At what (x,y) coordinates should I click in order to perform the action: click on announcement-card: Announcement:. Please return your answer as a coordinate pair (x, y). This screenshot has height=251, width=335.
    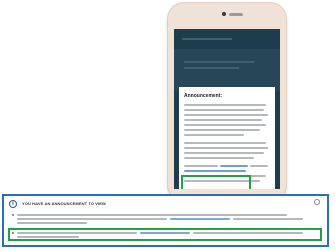
    Looking at the image, I should click on (227, 138).